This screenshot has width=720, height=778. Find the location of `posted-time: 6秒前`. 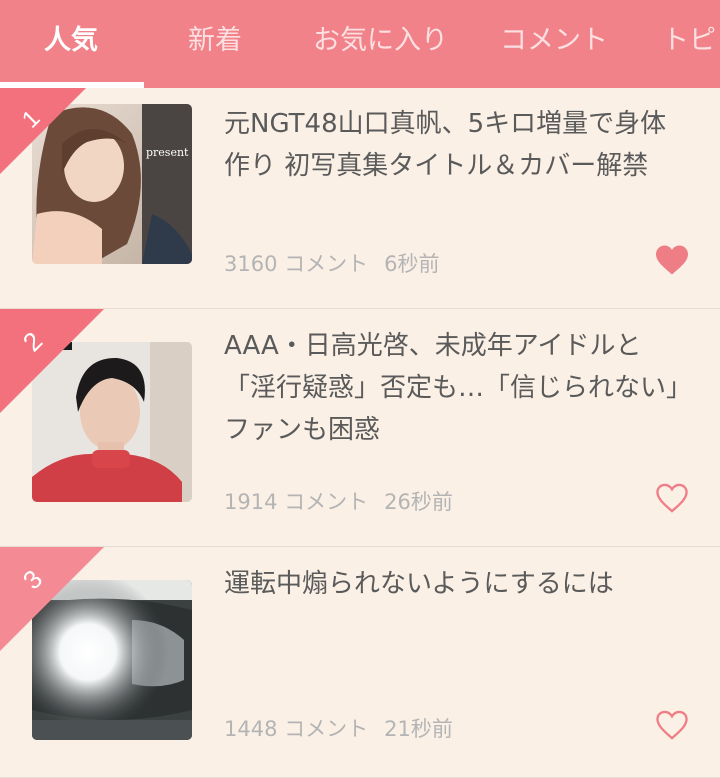

posted-time: 6秒前 is located at coordinates (412, 264).